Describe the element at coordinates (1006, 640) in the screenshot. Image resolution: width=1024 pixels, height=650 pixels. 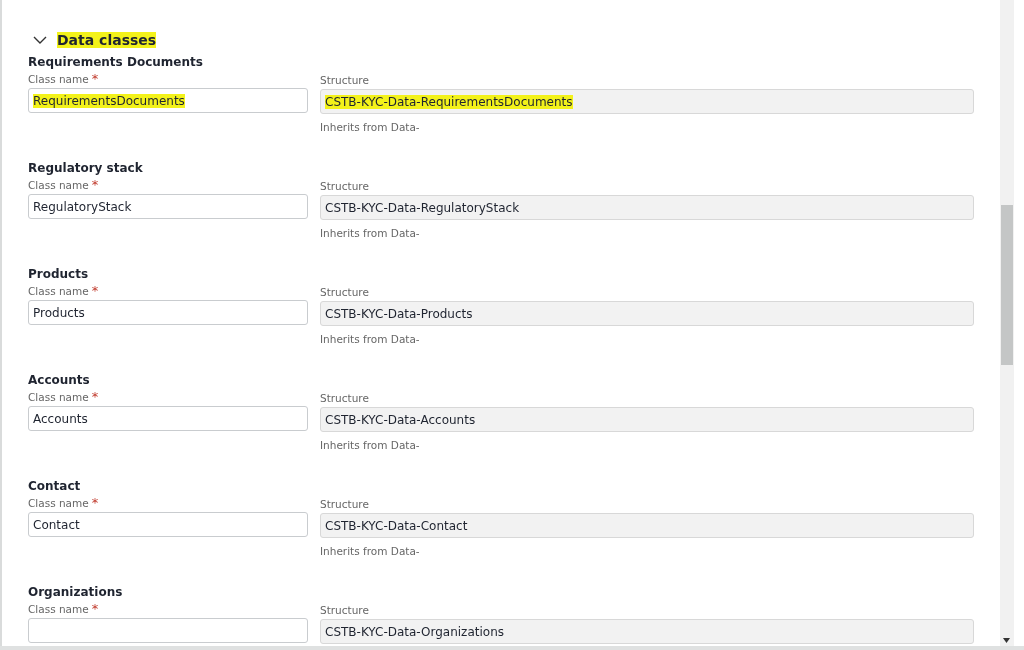
I see `scroll-down-icon` at that location.